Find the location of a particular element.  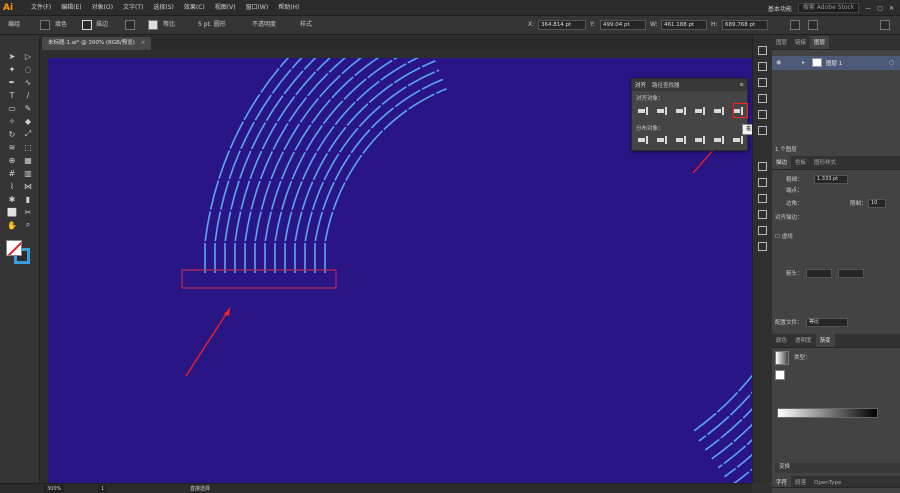

transform-panel-tab: 变换 is located at coordinates (837, 468).